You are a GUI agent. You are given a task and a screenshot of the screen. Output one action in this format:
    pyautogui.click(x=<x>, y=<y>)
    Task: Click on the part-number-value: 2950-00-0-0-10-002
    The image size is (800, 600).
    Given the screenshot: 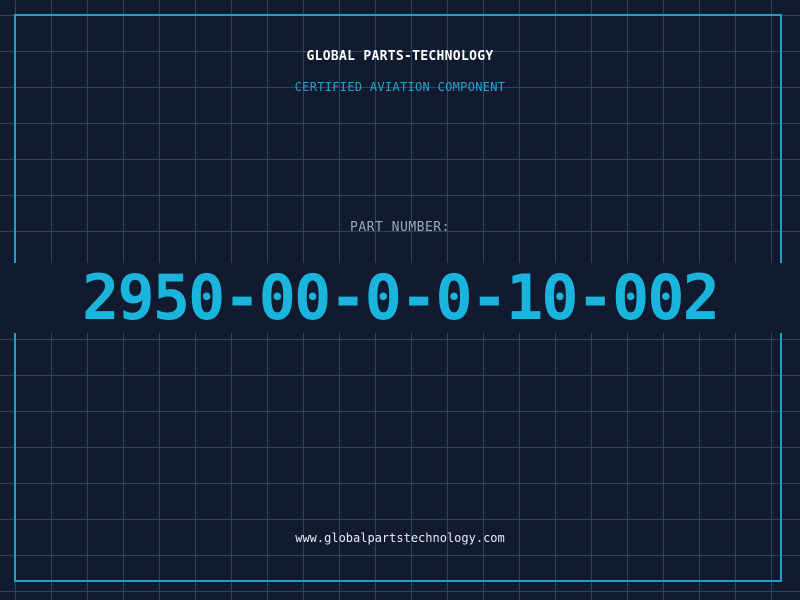 What is the action you would take?
    pyautogui.click(x=401, y=297)
    